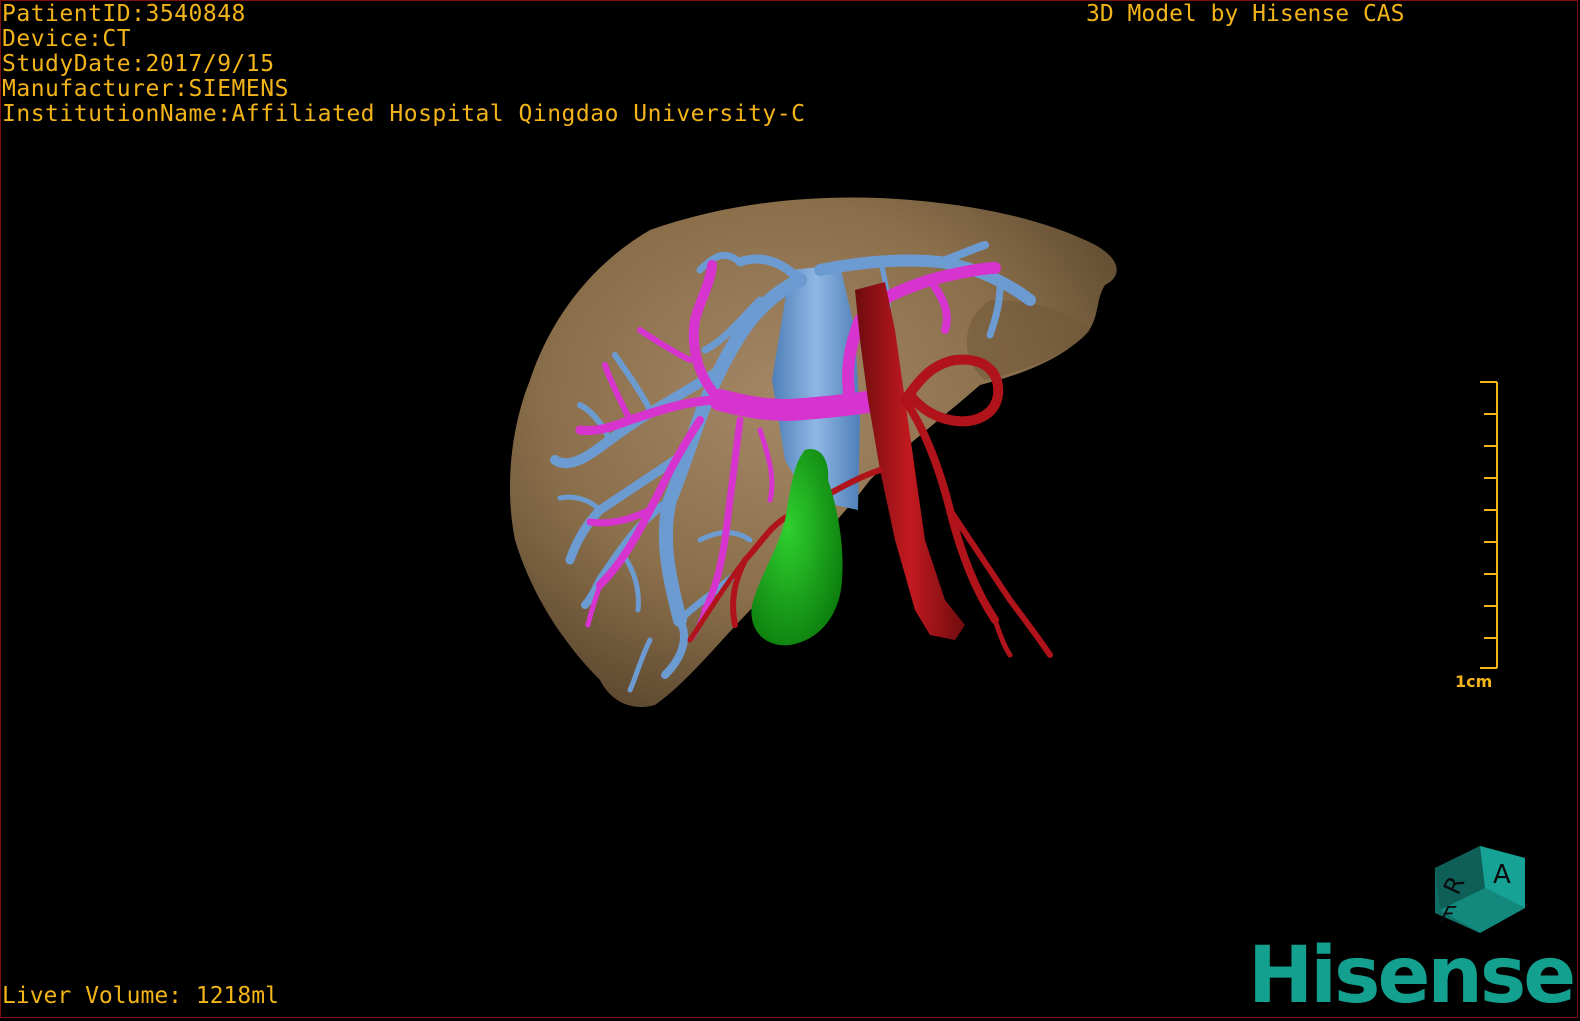 Image resolution: width=1580 pixels, height=1021 pixels. What do you see at coordinates (1502, 875) in the screenshot?
I see `cube-face-a: A` at bounding box center [1502, 875].